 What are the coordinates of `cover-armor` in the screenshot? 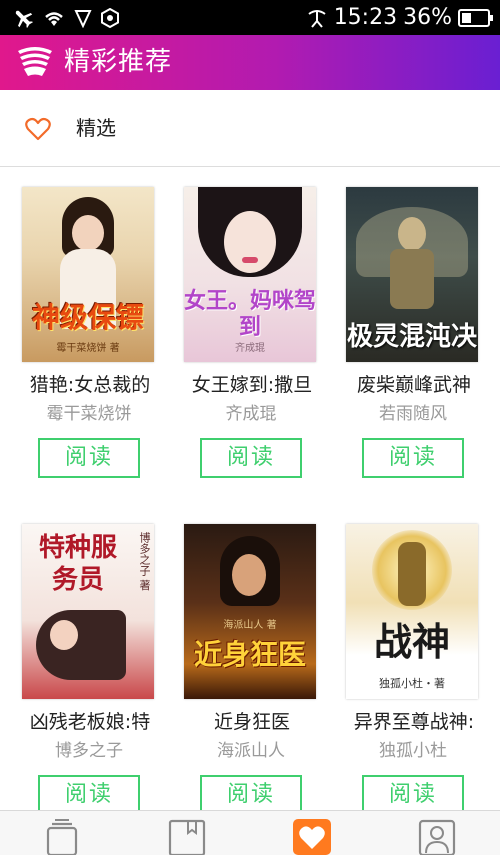 It's located at (412, 279).